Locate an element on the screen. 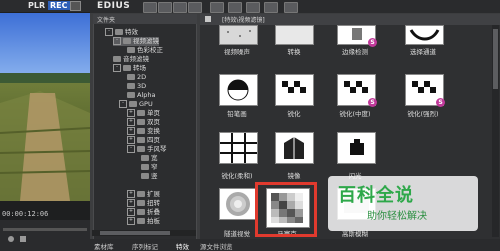 This screenshot has width=500, height=251. grid-scrollbar-thumb is located at coordinates (495, 59).